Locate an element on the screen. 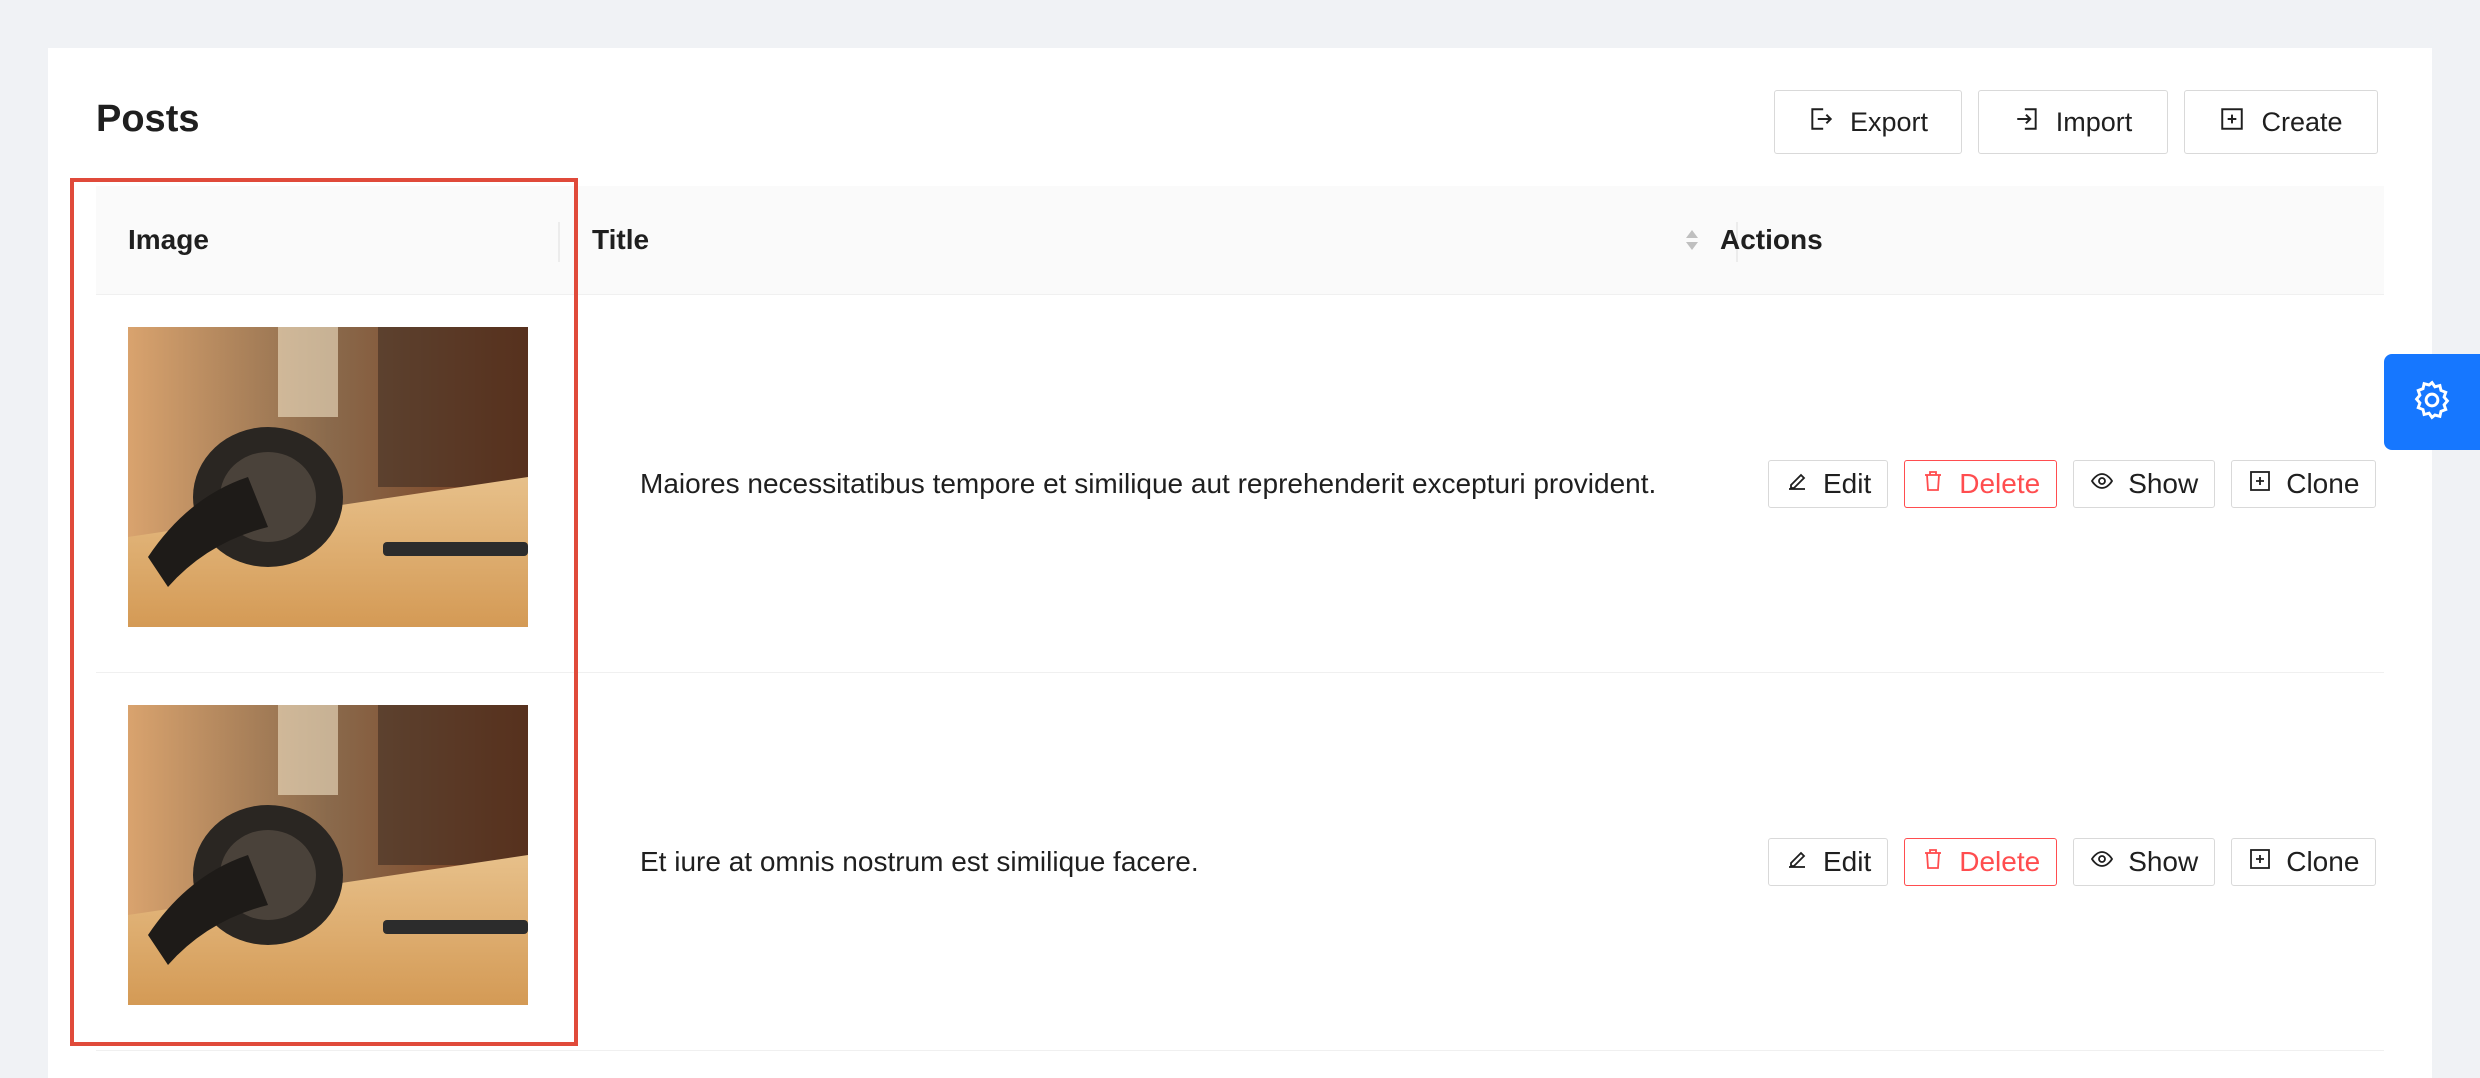  gear-icon is located at coordinates (2432, 402).